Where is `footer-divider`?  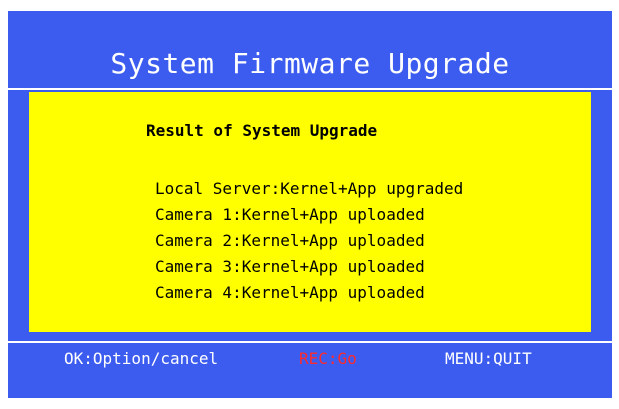
footer-divider is located at coordinates (310, 342).